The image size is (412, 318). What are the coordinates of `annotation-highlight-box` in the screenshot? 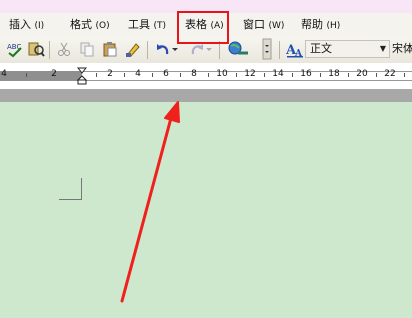 It's located at (203, 27).